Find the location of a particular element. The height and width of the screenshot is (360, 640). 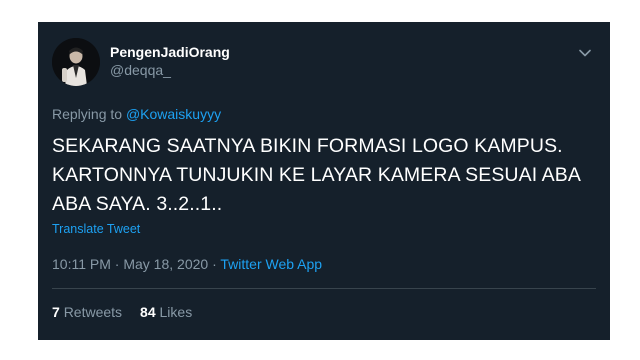

chevron-down-icon is located at coordinates (585, 53).